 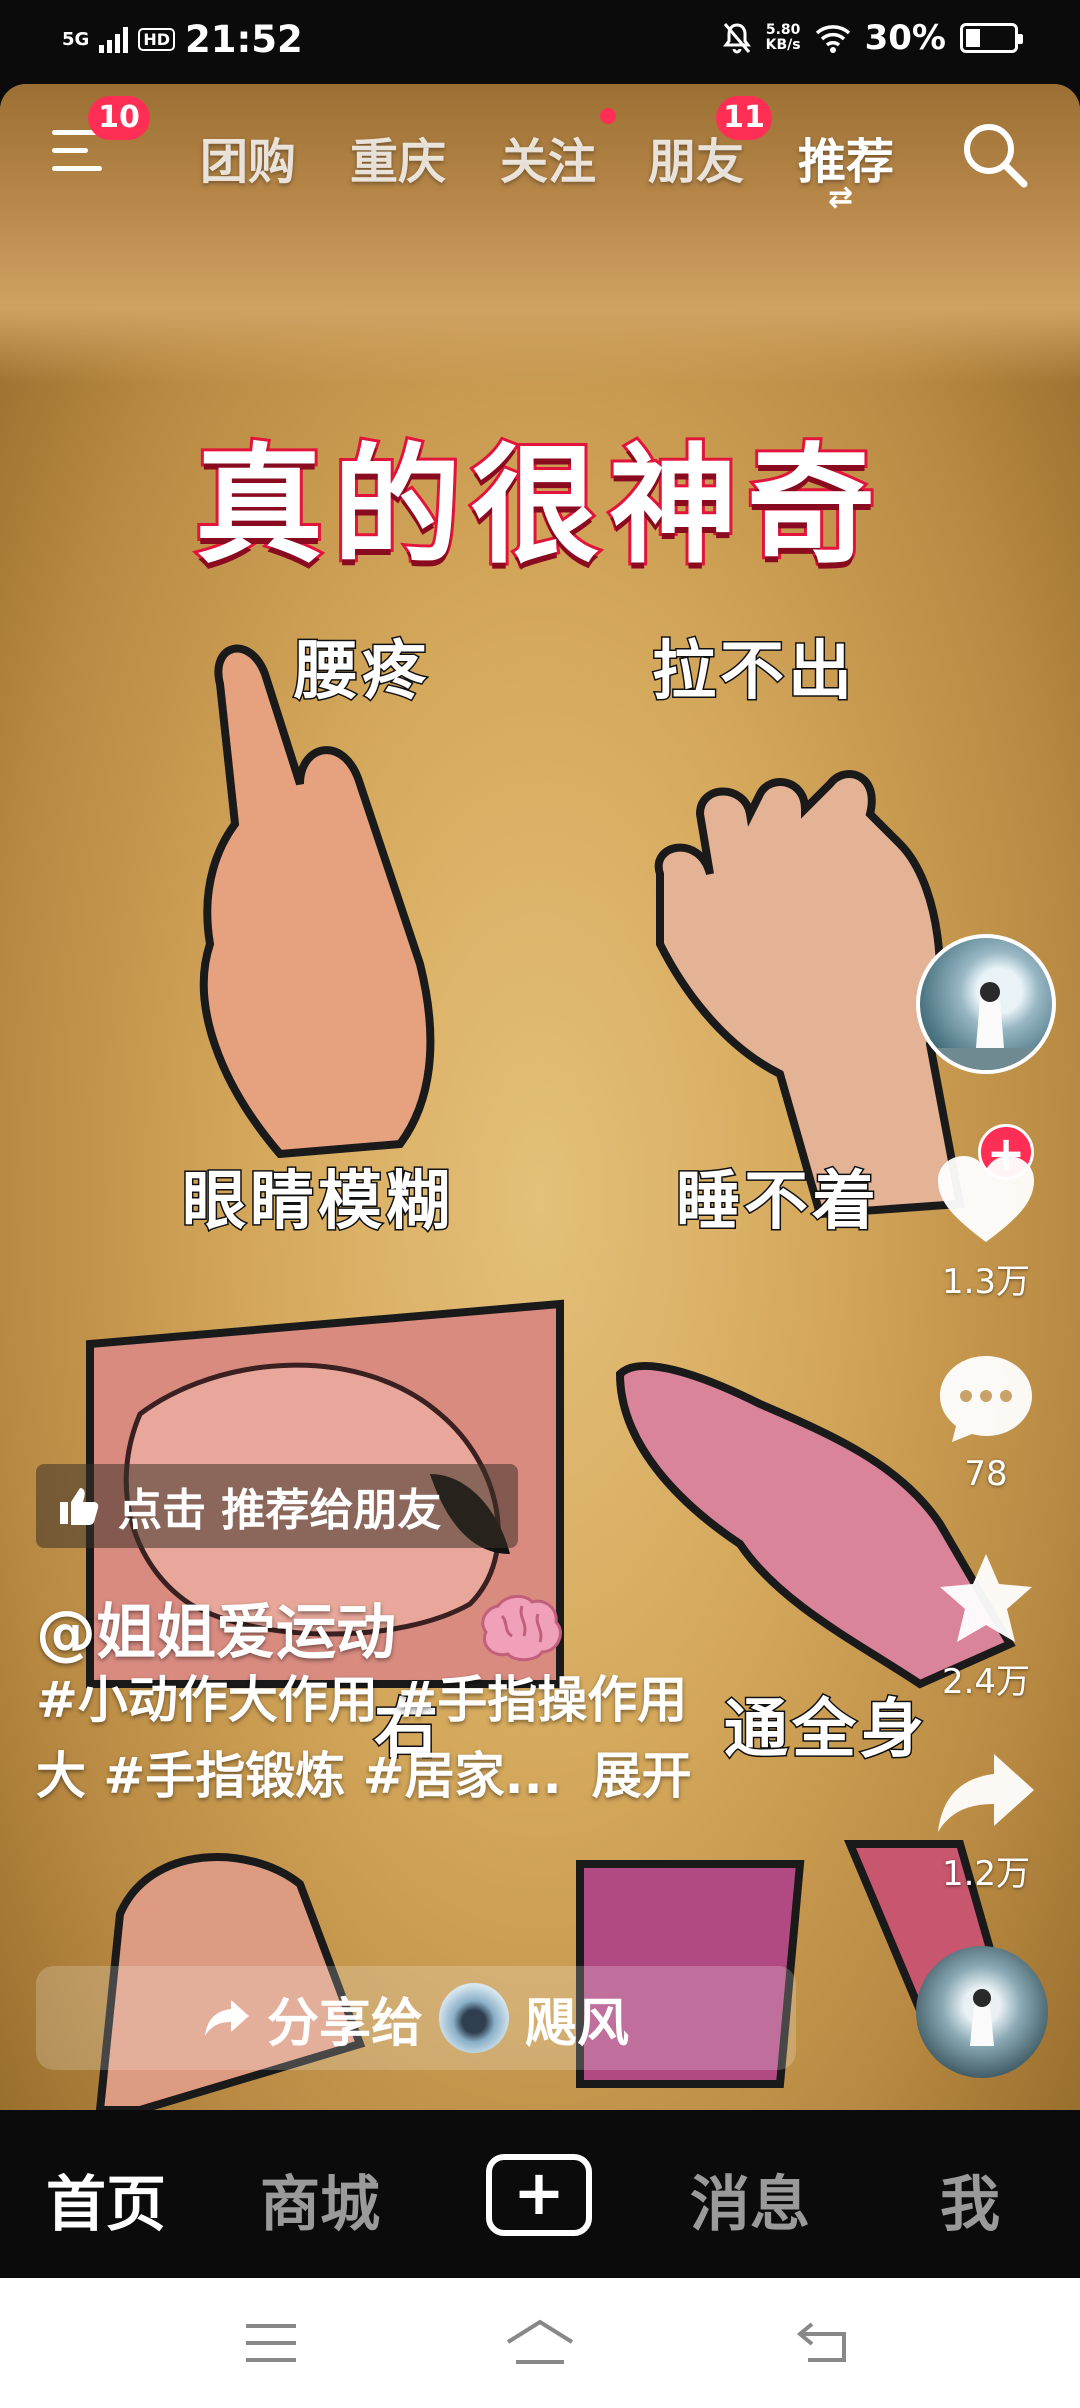 What do you see at coordinates (783, 37) in the screenshot?
I see `network-speed: 5.80 KB/s` at bounding box center [783, 37].